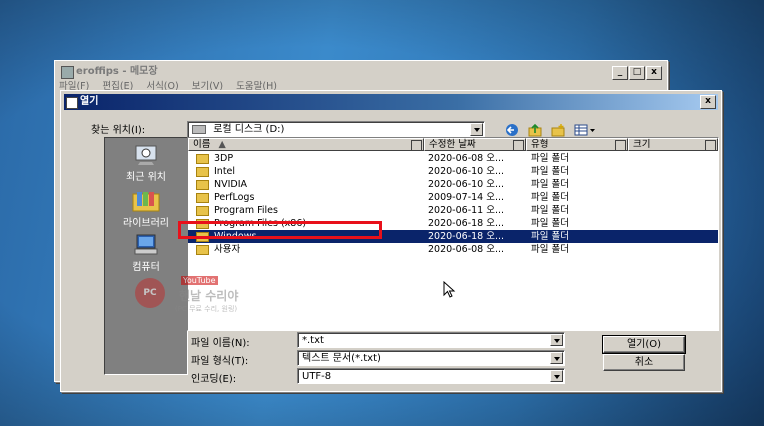 This screenshot has width=764, height=426. I want to click on column-header-date: 수정한 날짜, so click(475, 144).